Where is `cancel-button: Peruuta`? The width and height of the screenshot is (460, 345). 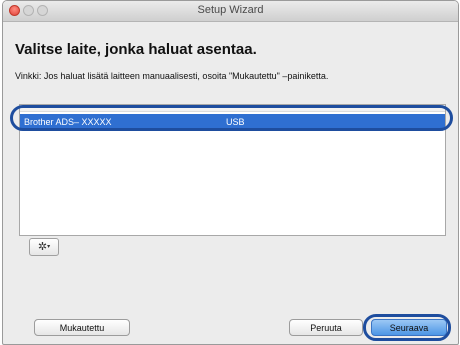
cancel-button: Peruuta is located at coordinates (326, 327).